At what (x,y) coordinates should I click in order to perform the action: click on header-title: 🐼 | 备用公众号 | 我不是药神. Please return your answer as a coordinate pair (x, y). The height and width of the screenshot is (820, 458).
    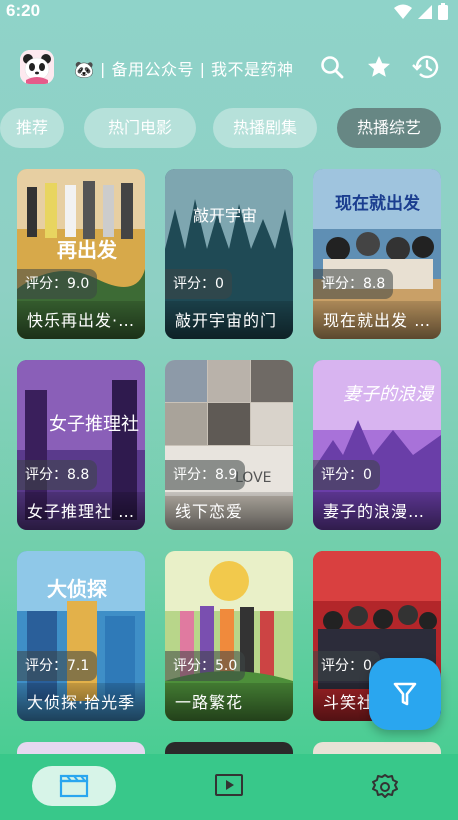
    Looking at the image, I should click on (184, 69).